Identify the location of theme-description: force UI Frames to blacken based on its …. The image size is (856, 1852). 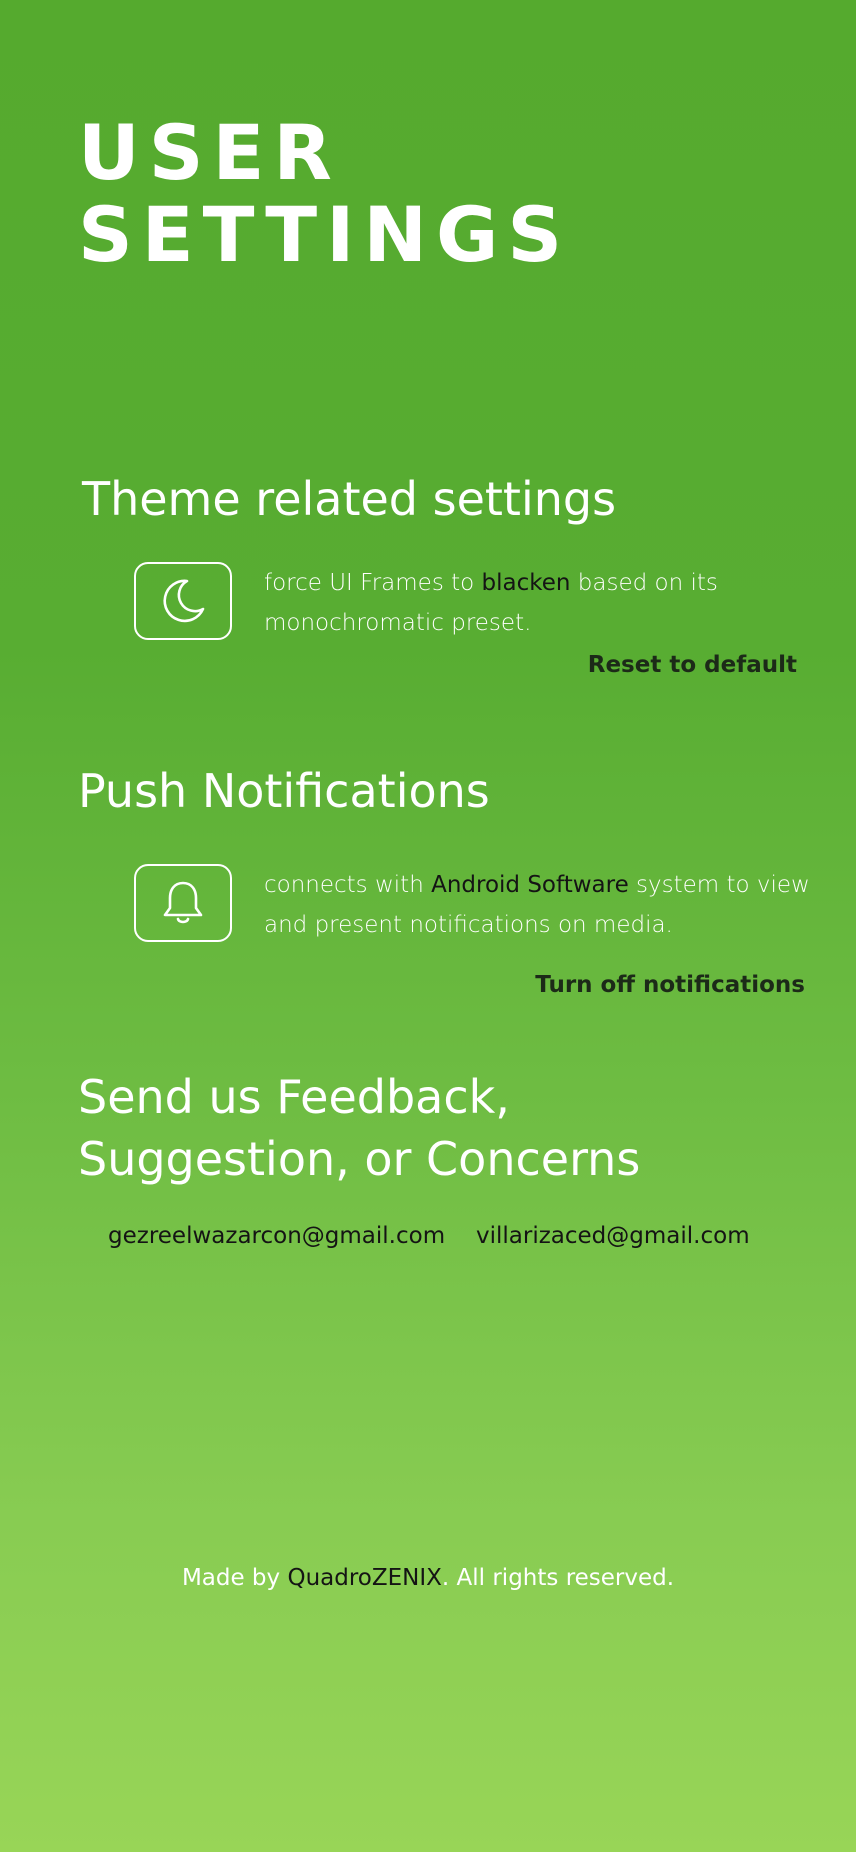
(544, 603).